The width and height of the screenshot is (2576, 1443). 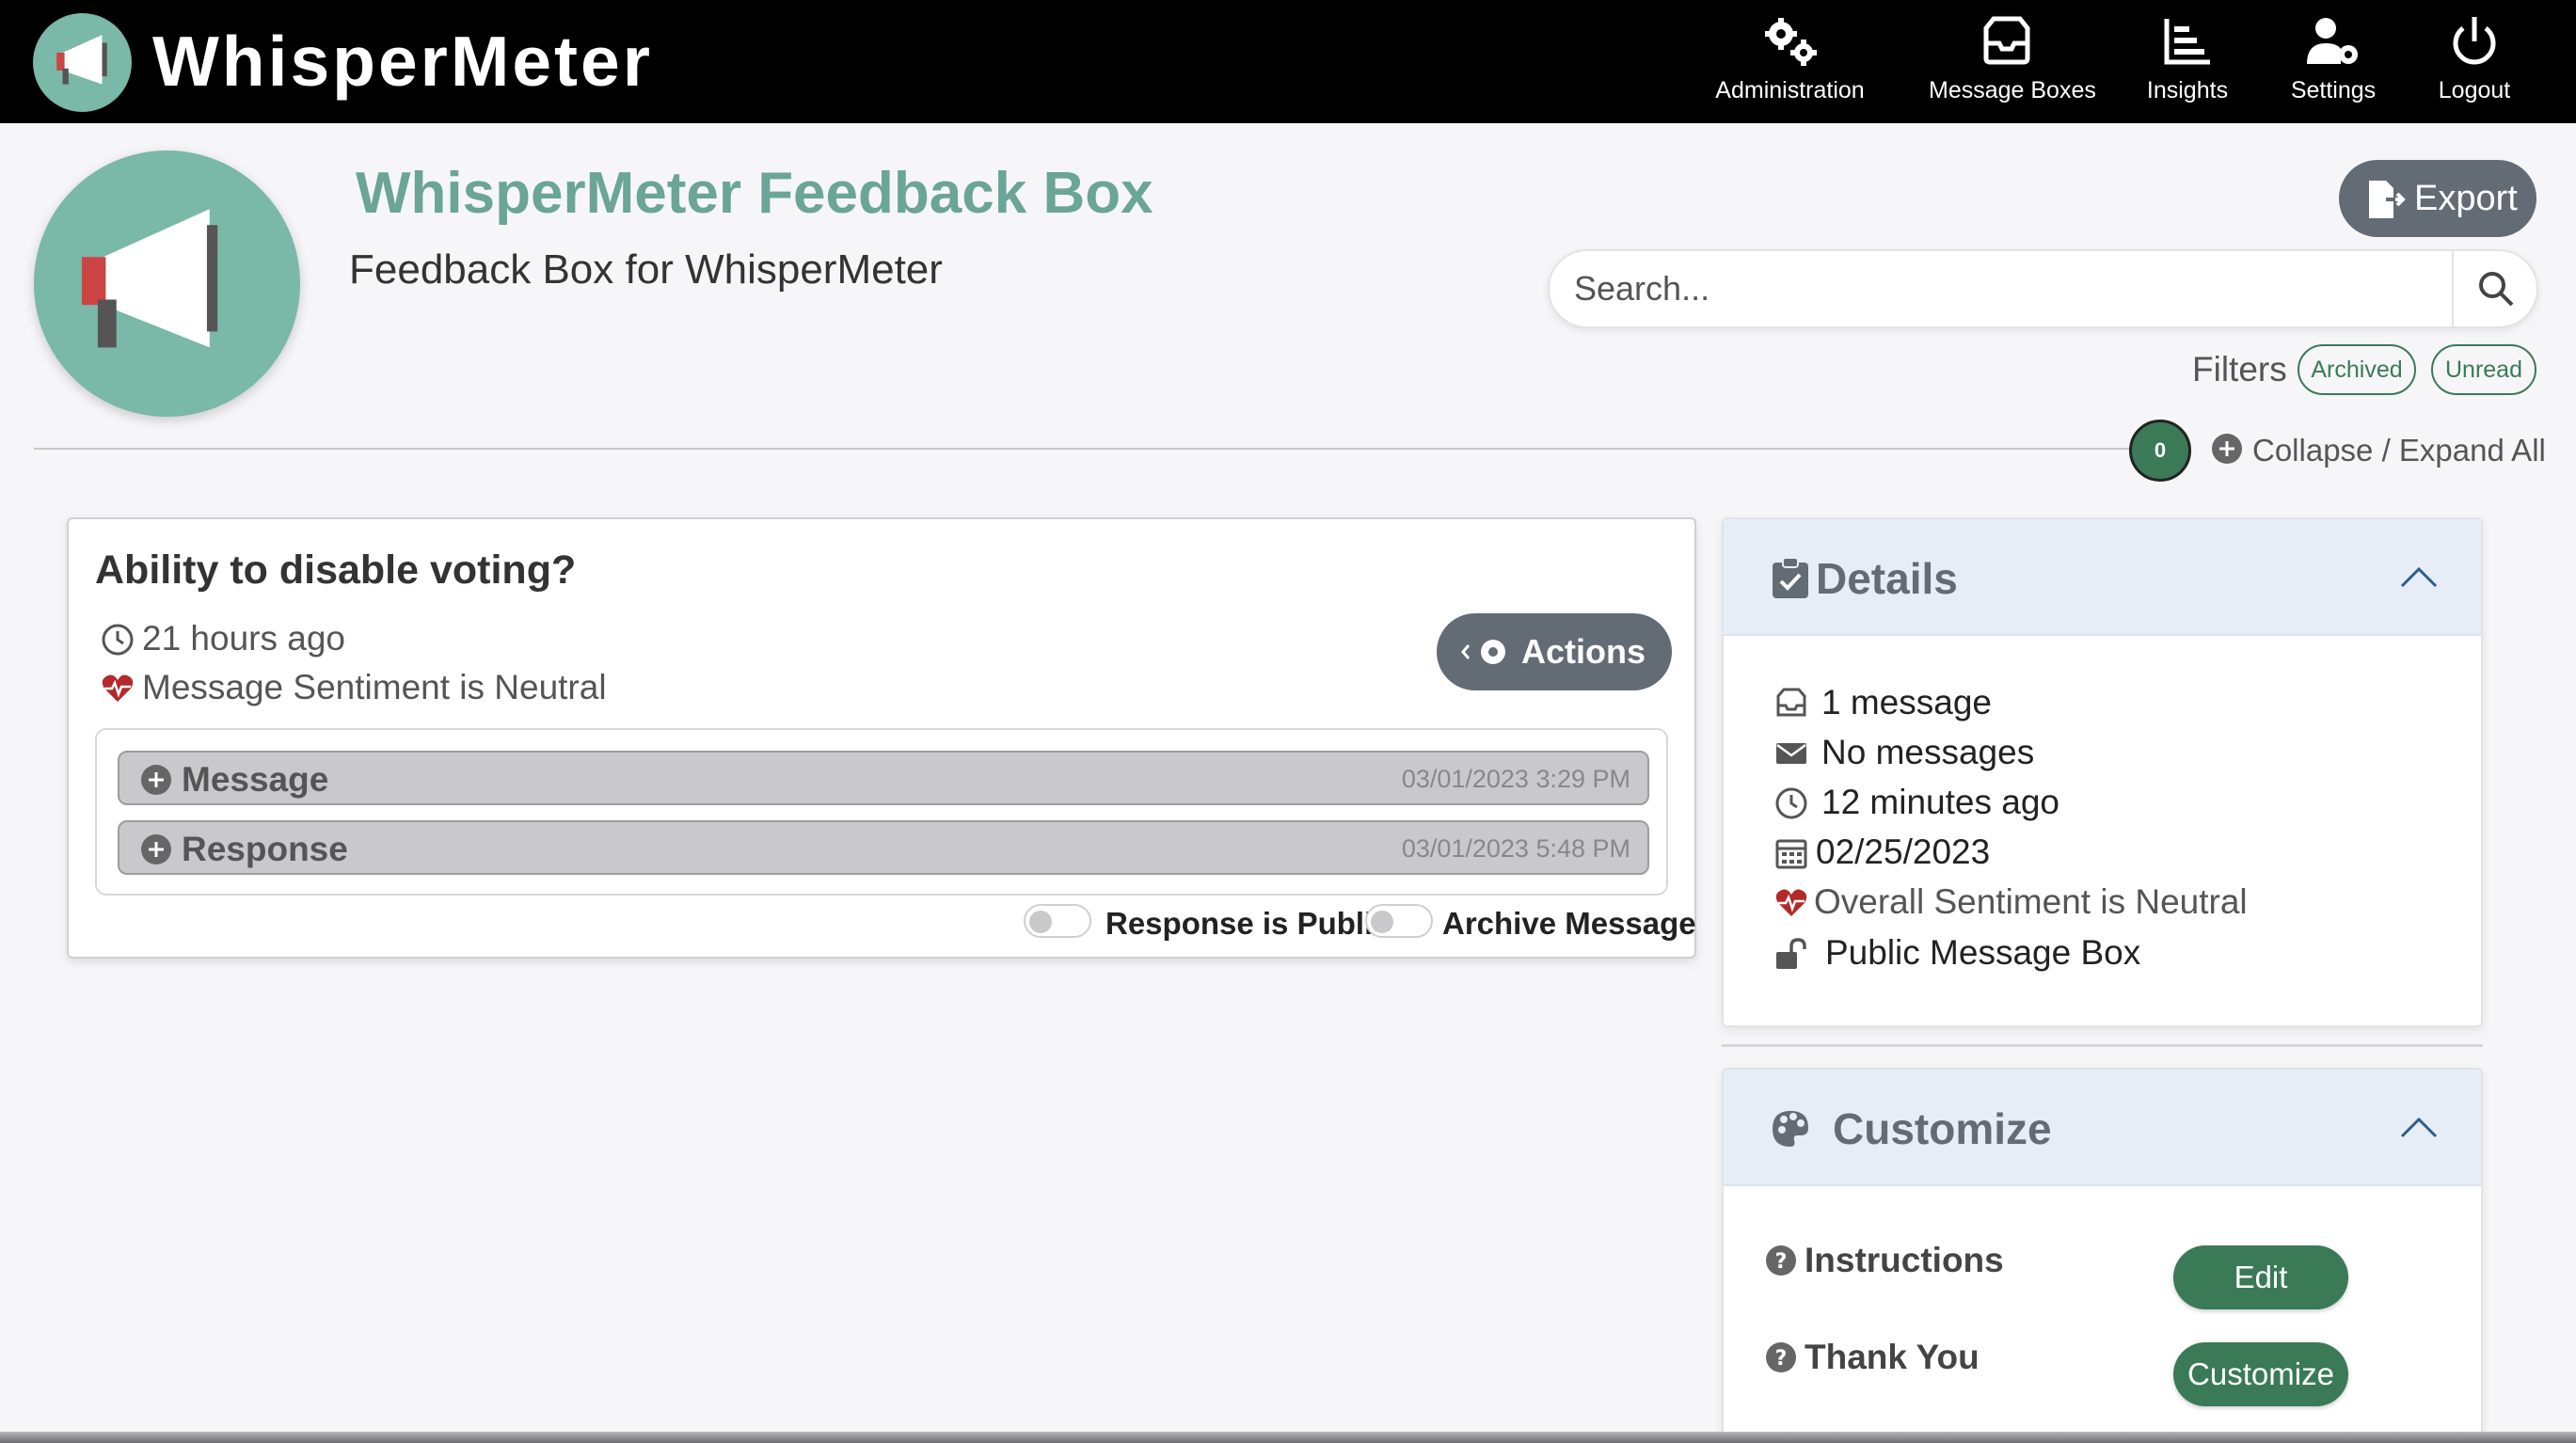 What do you see at coordinates (1928, 752) in the screenshot?
I see `detail-text: No messages` at bounding box center [1928, 752].